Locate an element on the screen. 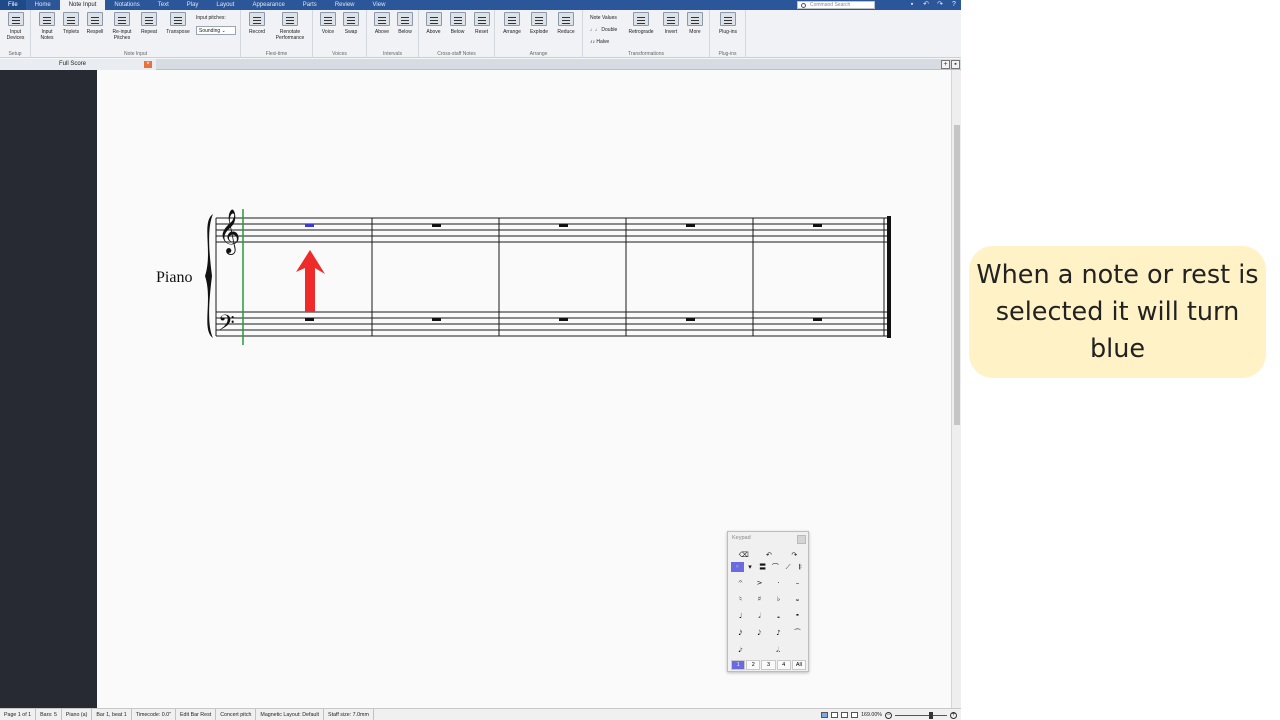 The height and width of the screenshot is (720, 1280). close-icon: × is located at coordinates (148, 64).